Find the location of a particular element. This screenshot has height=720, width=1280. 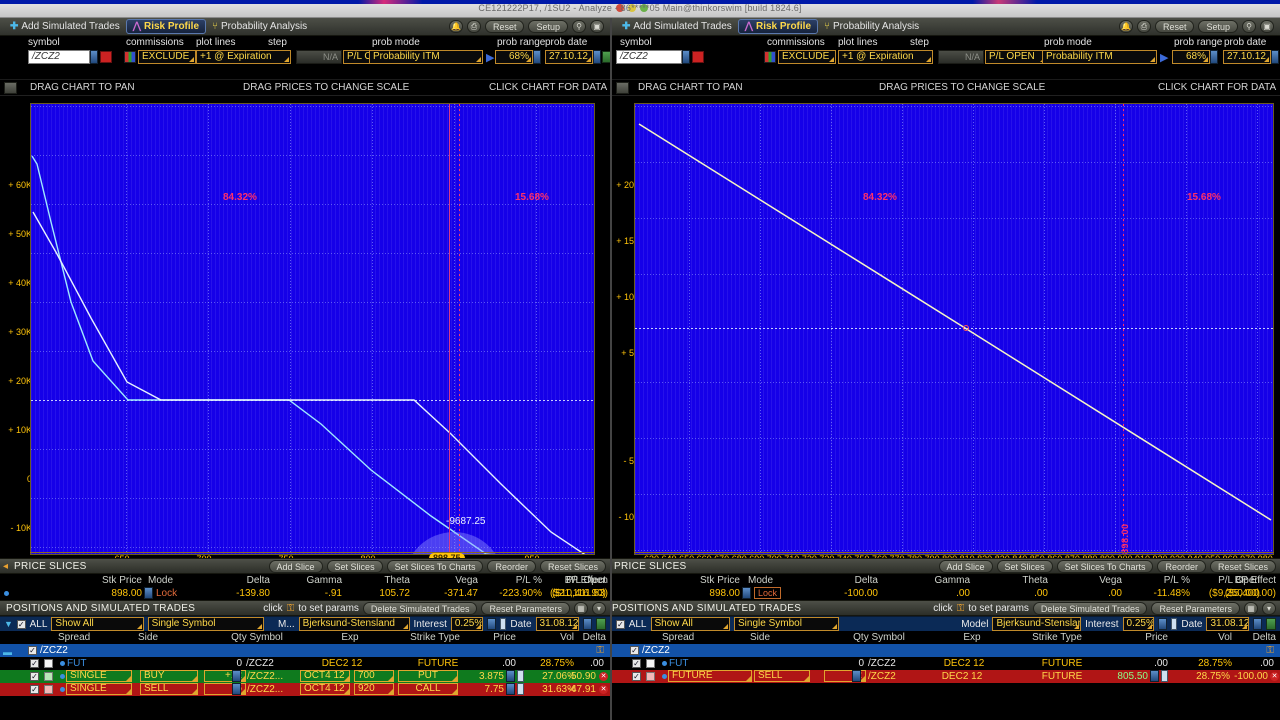

group-checkbox: ✓ is located at coordinates (634, 650).